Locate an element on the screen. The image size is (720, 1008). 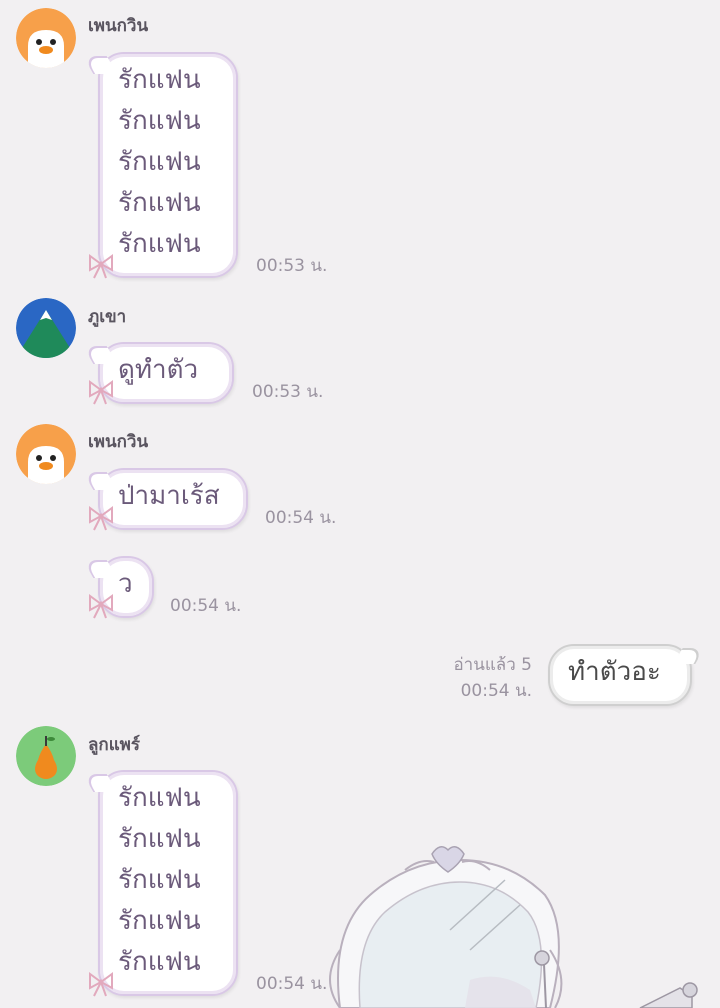
message-line: ว is located at coordinates (125, 584).